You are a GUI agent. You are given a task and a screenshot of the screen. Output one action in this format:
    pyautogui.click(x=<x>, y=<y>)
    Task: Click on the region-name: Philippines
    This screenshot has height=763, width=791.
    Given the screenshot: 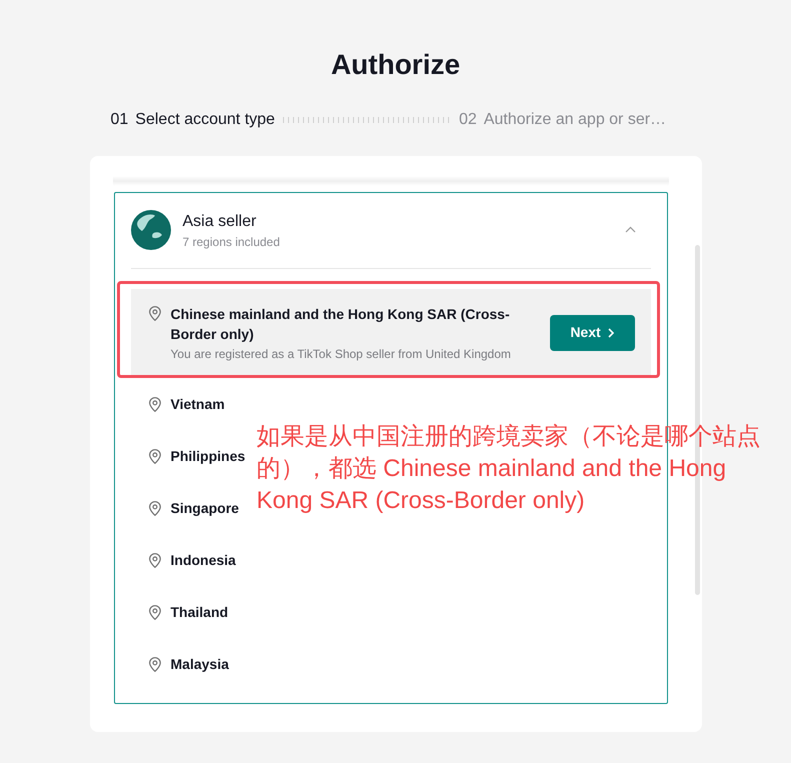 What is the action you would take?
    pyautogui.click(x=208, y=456)
    